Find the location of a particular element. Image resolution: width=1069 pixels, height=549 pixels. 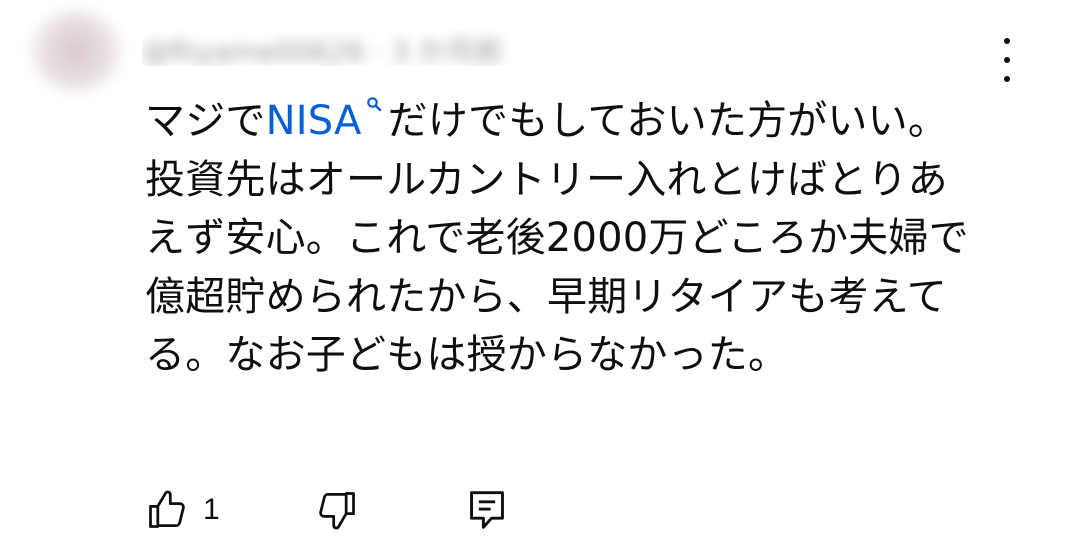

search-link-nisa: NISA is located at coordinates (326, 120).